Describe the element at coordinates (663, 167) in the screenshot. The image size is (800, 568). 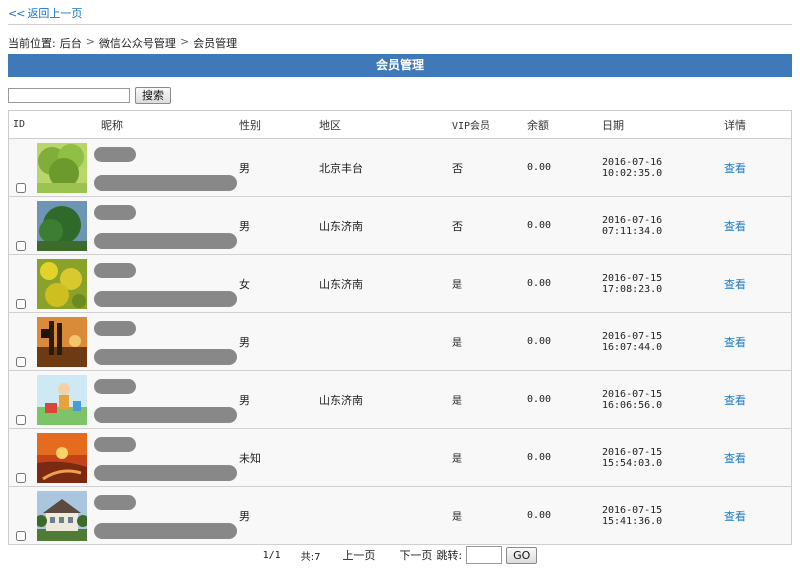
I see `date-cell: 2016-07-16 10:02:35.0` at that location.